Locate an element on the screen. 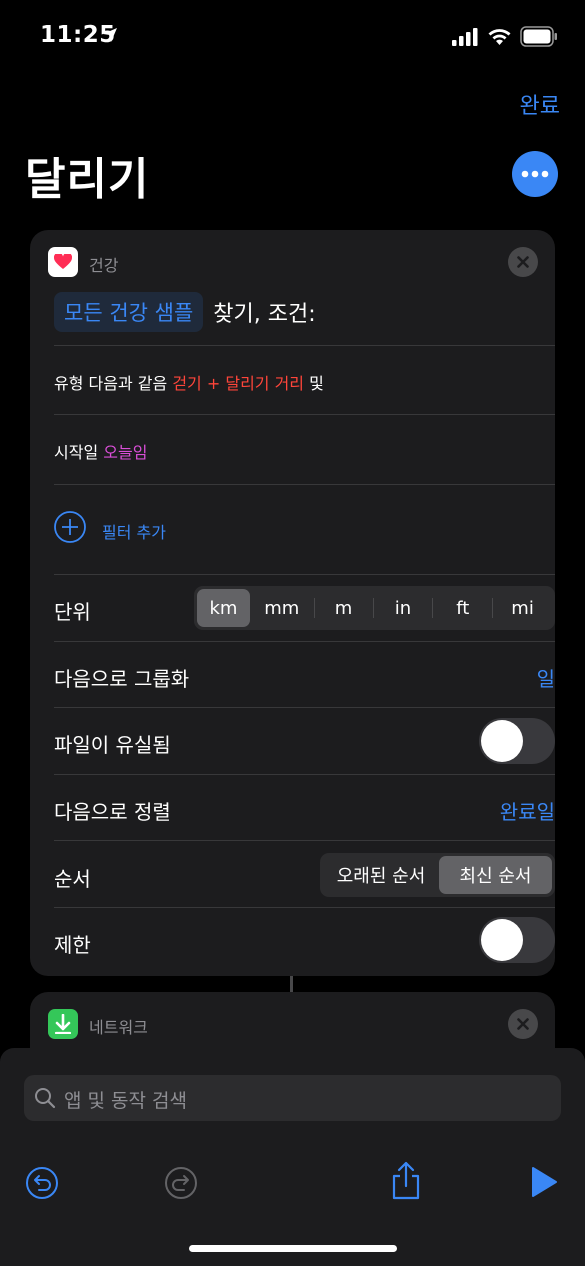  limit-label: 제한 is located at coordinates (72, 945).